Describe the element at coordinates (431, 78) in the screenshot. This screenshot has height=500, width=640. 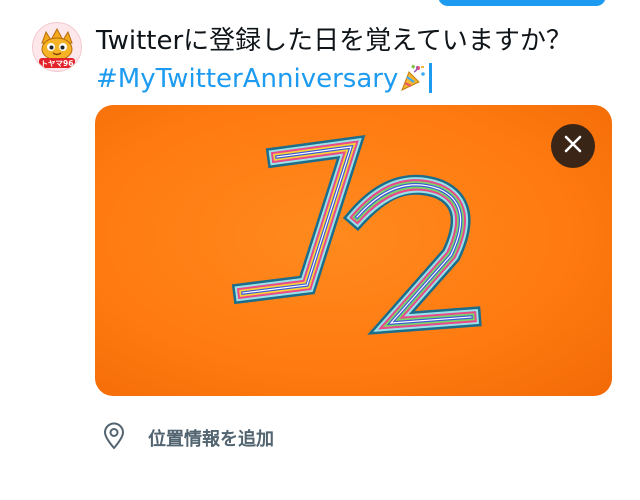
I see `text-cursor` at that location.